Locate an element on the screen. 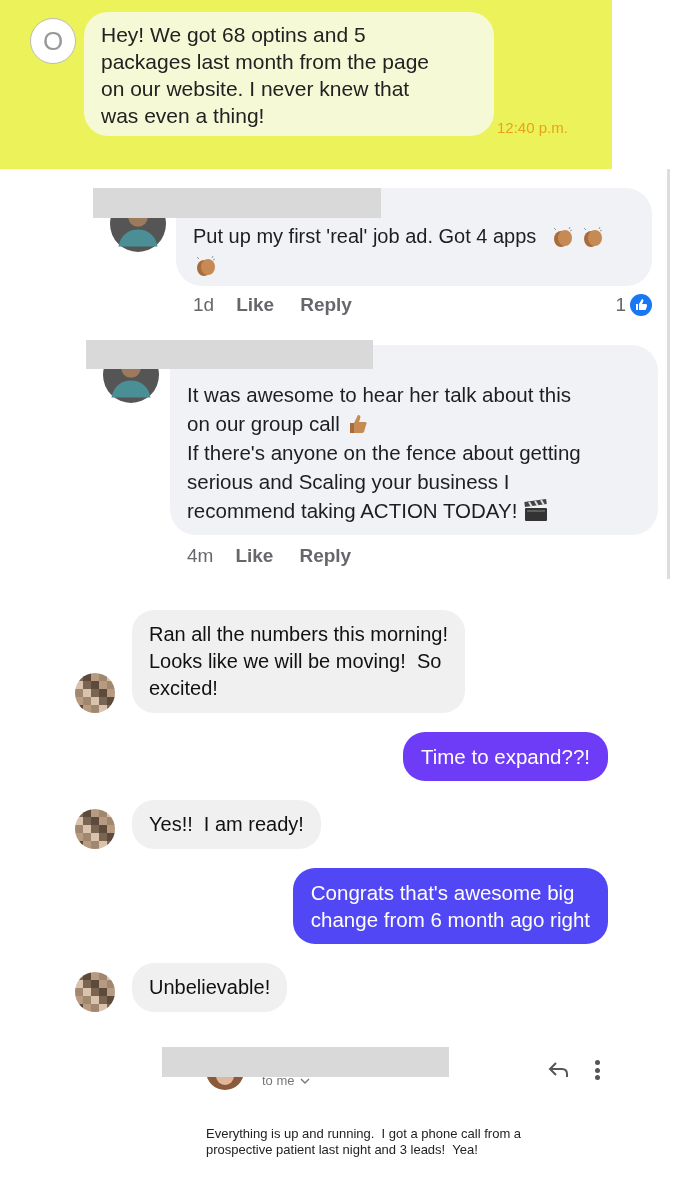  comment-text: serious and Scaling your business I is located at coordinates (348, 482).